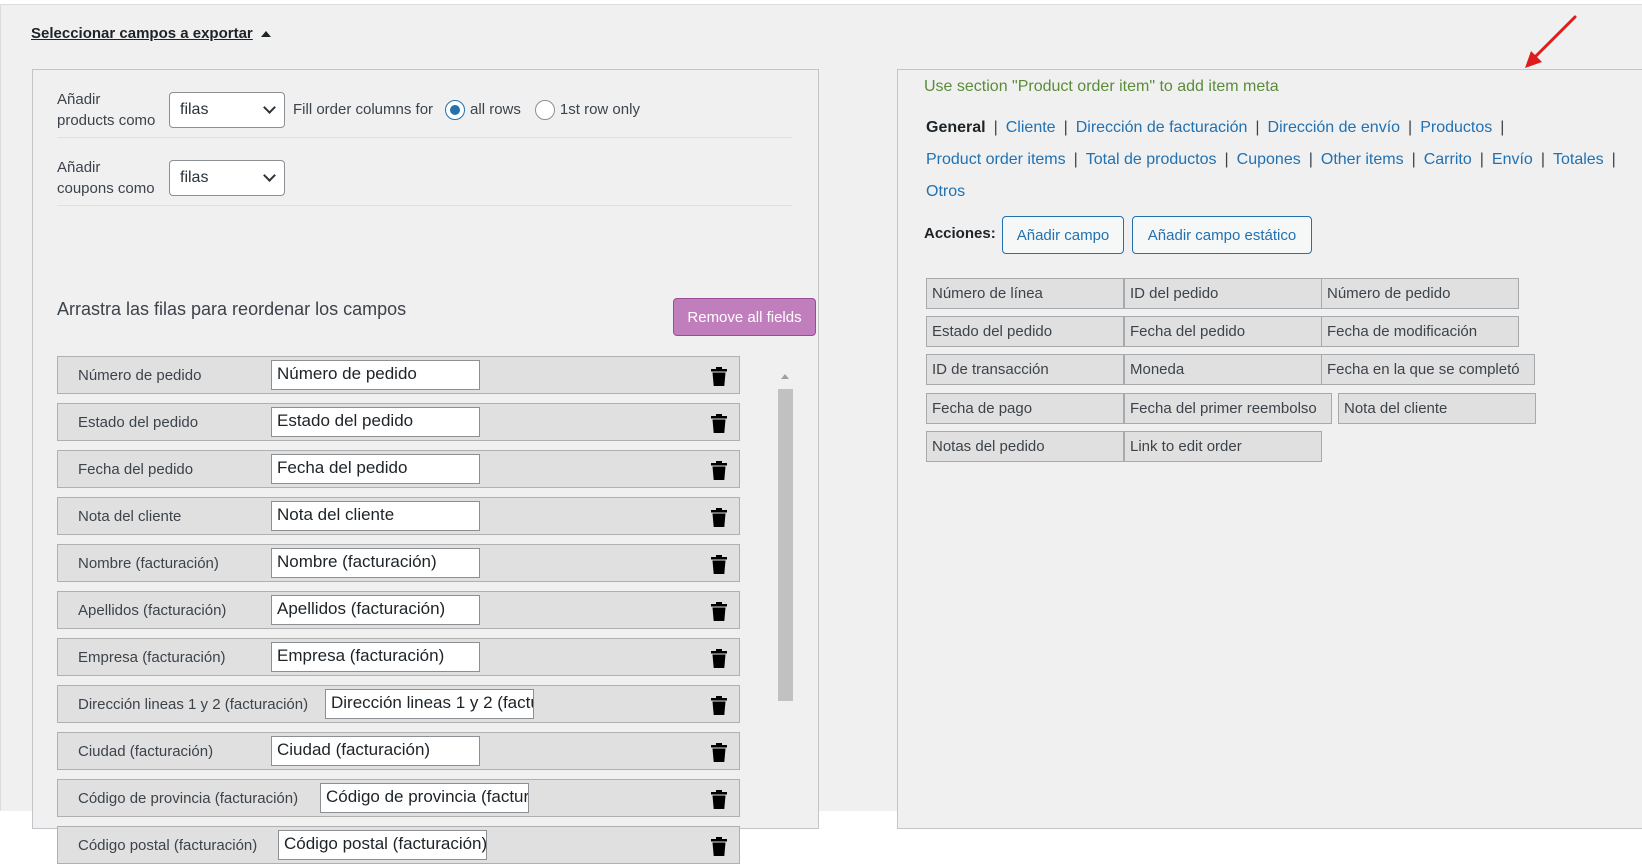 The image size is (1642, 864). What do you see at coordinates (193, 704) in the screenshot?
I see `field-row-label: Dirección lineas 1 y 2 (facturación)` at bounding box center [193, 704].